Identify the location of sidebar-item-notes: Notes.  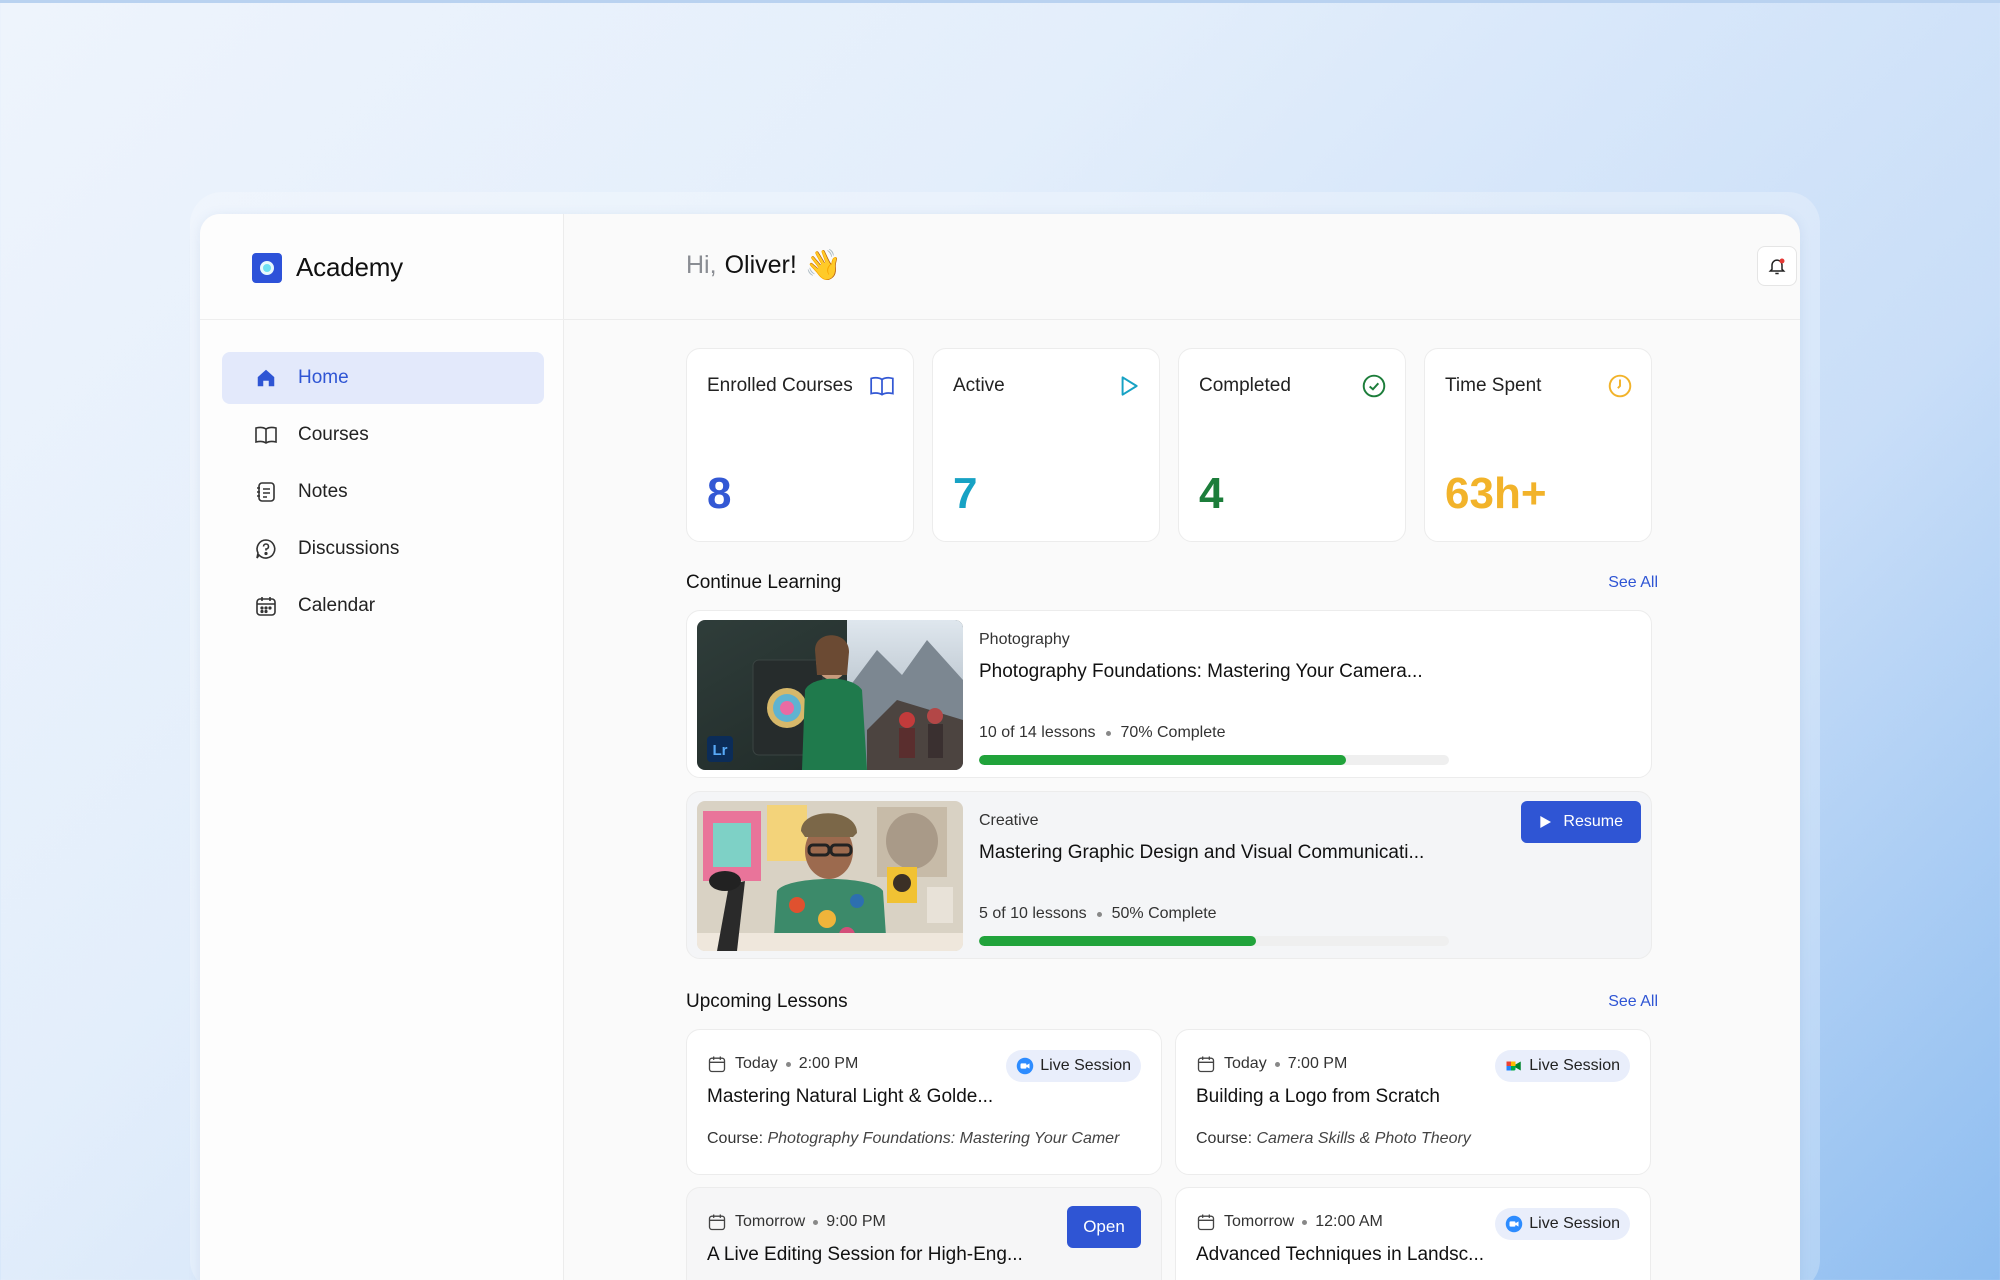
(383, 492).